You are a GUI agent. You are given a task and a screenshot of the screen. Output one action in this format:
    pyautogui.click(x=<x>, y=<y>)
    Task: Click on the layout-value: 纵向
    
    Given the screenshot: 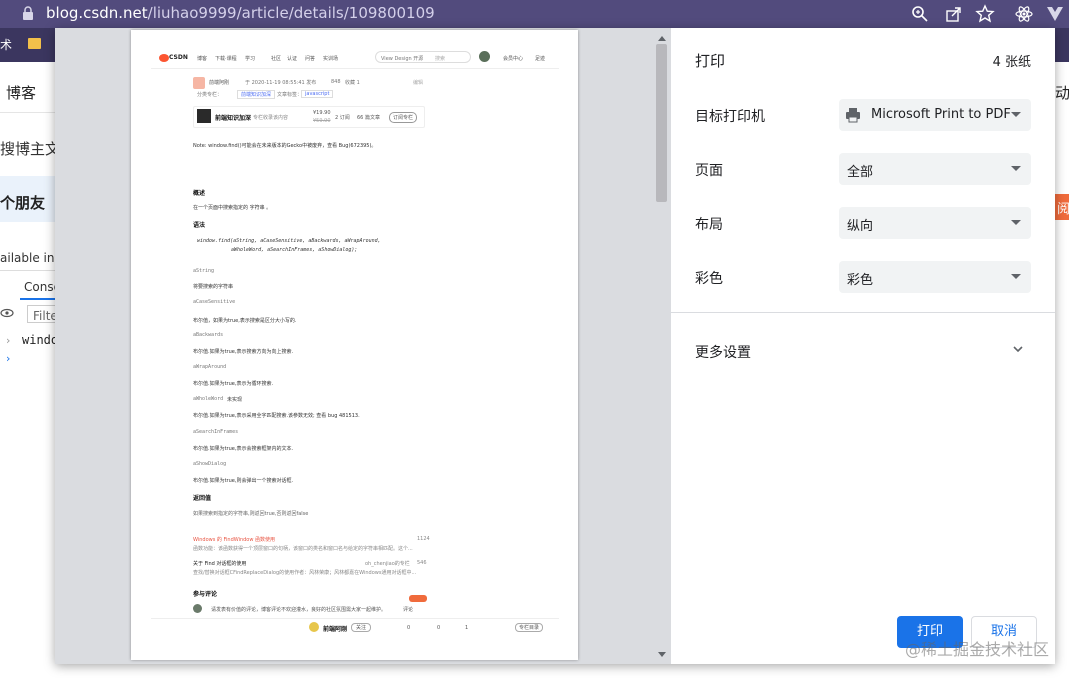 What is the action you would take?
    pyautogui.click(x=860, y=226)
    